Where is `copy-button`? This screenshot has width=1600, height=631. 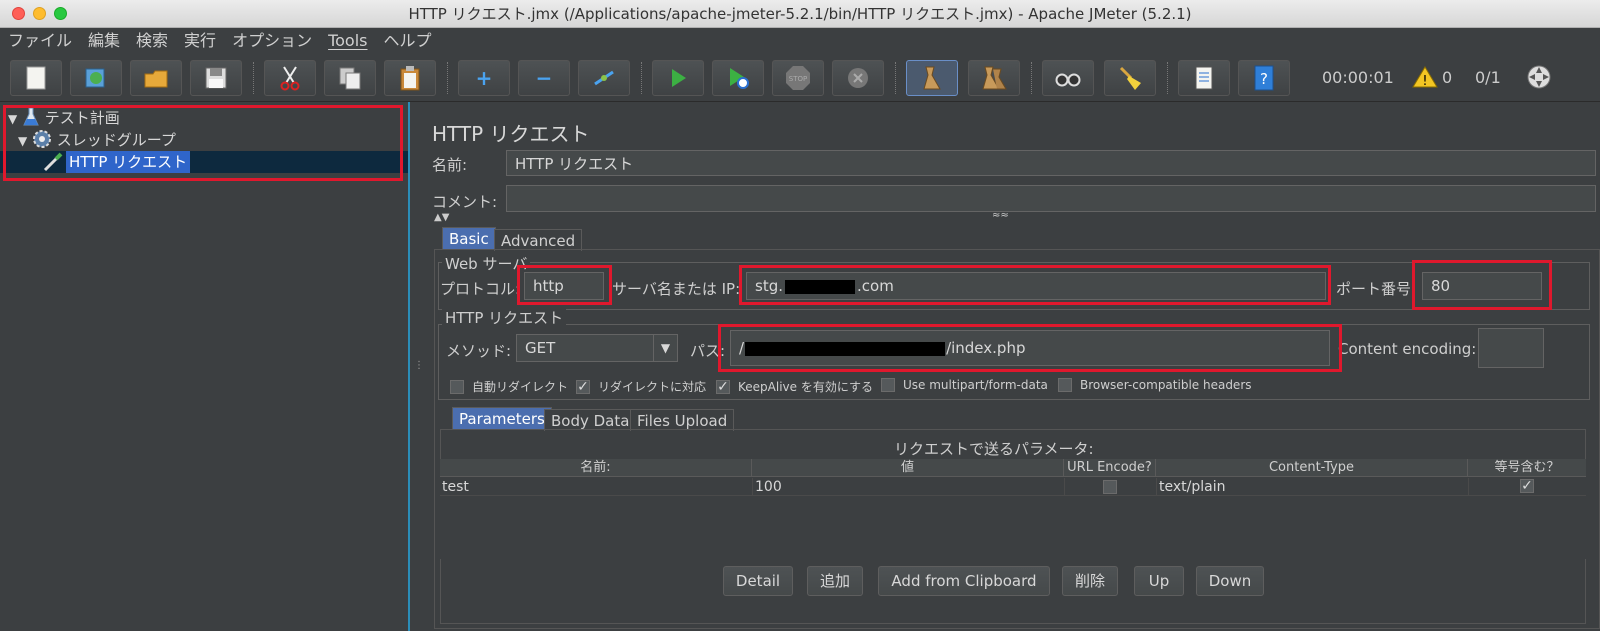
copy-button is located at coordinates (350, 78).